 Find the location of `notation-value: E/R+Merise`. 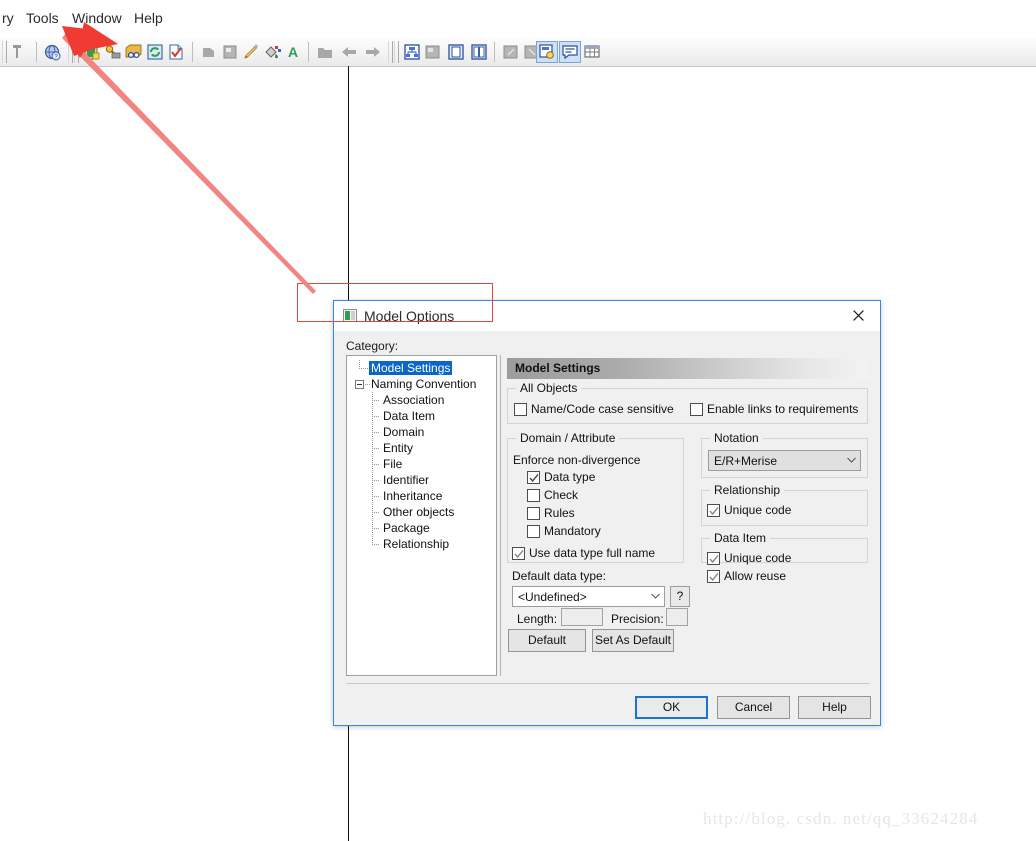

notation-value: E/R+Merise is located at coordinates (746, 461).